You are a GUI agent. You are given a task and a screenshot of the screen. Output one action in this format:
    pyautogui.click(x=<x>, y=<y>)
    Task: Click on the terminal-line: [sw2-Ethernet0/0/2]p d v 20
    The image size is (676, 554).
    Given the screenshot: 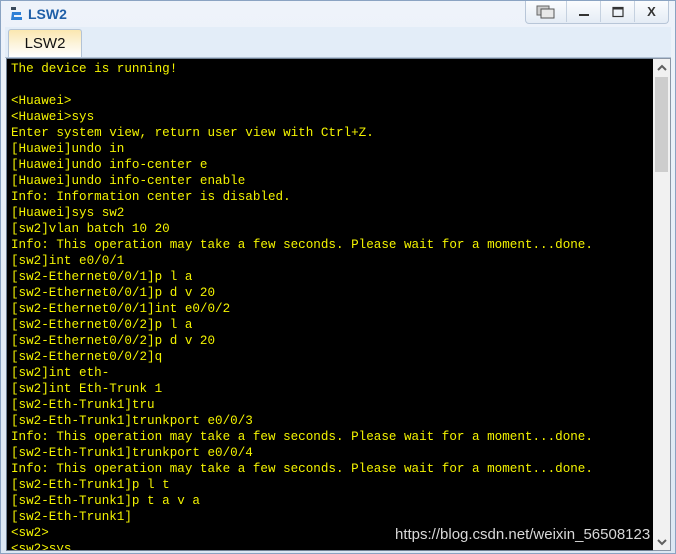 What is the action you would take?
    pyautogui.click(x=113, y=341)
    